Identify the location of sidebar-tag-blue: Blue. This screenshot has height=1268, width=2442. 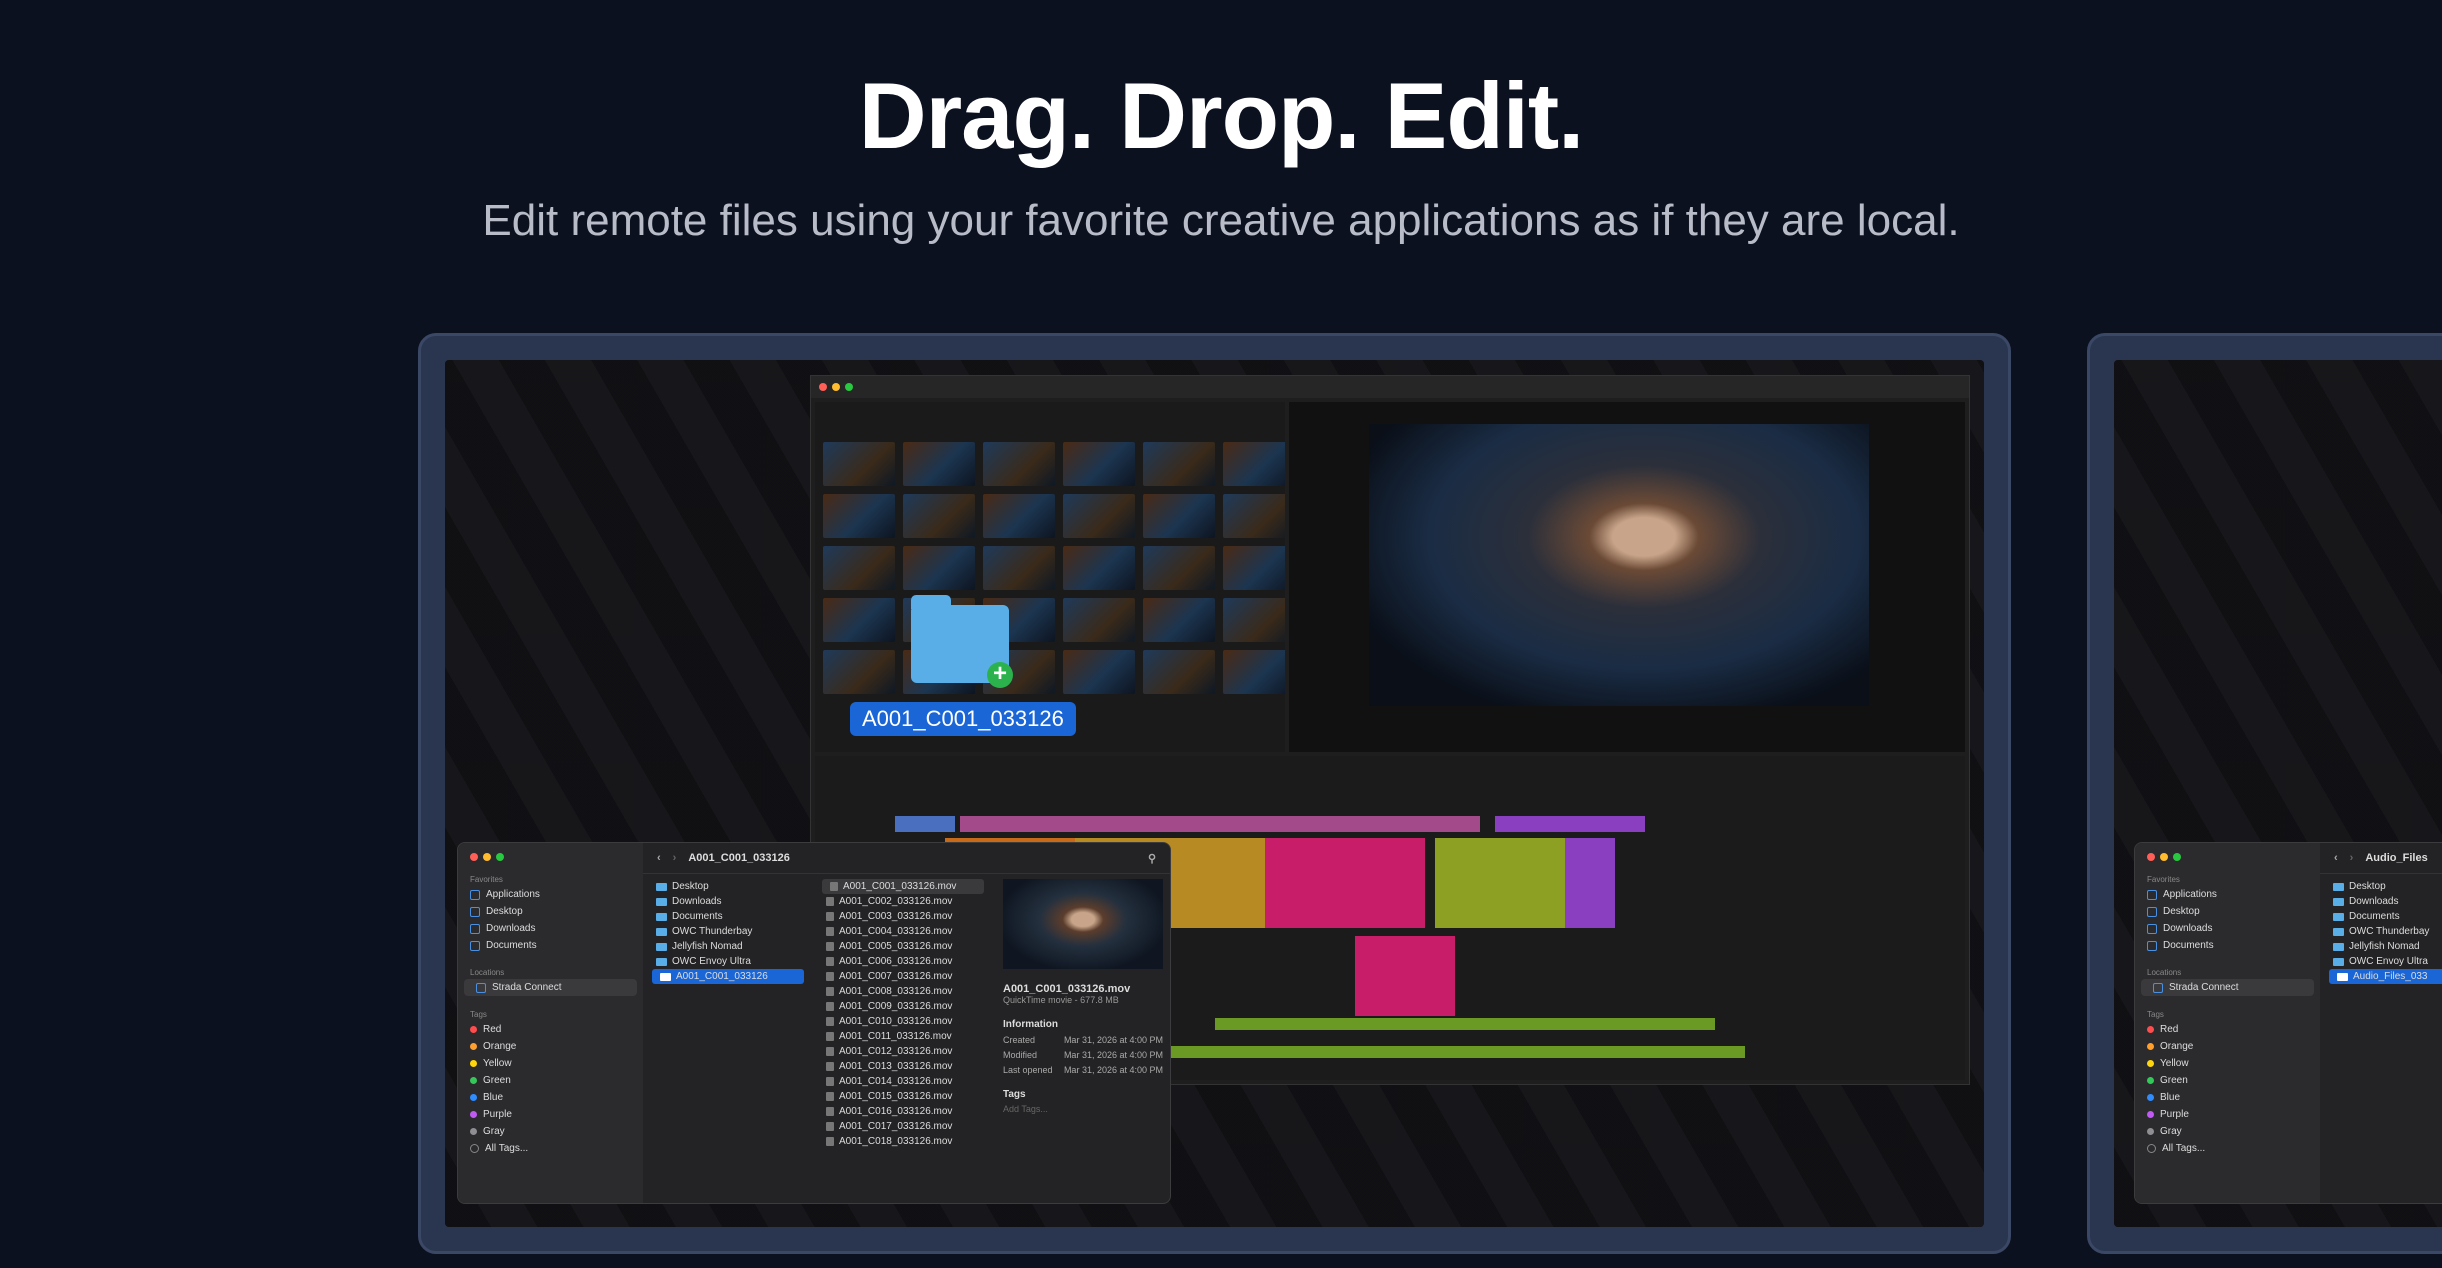
(2227, 1097).